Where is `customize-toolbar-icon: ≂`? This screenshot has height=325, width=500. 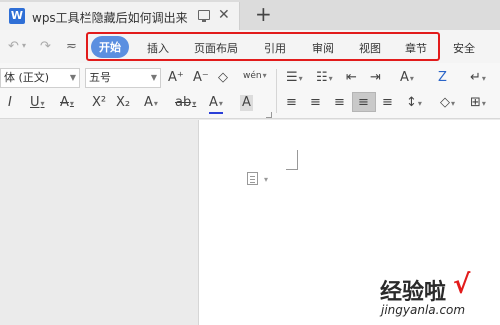 customize-toolbar-icon: ≂ is located at coordinates (71, 46).